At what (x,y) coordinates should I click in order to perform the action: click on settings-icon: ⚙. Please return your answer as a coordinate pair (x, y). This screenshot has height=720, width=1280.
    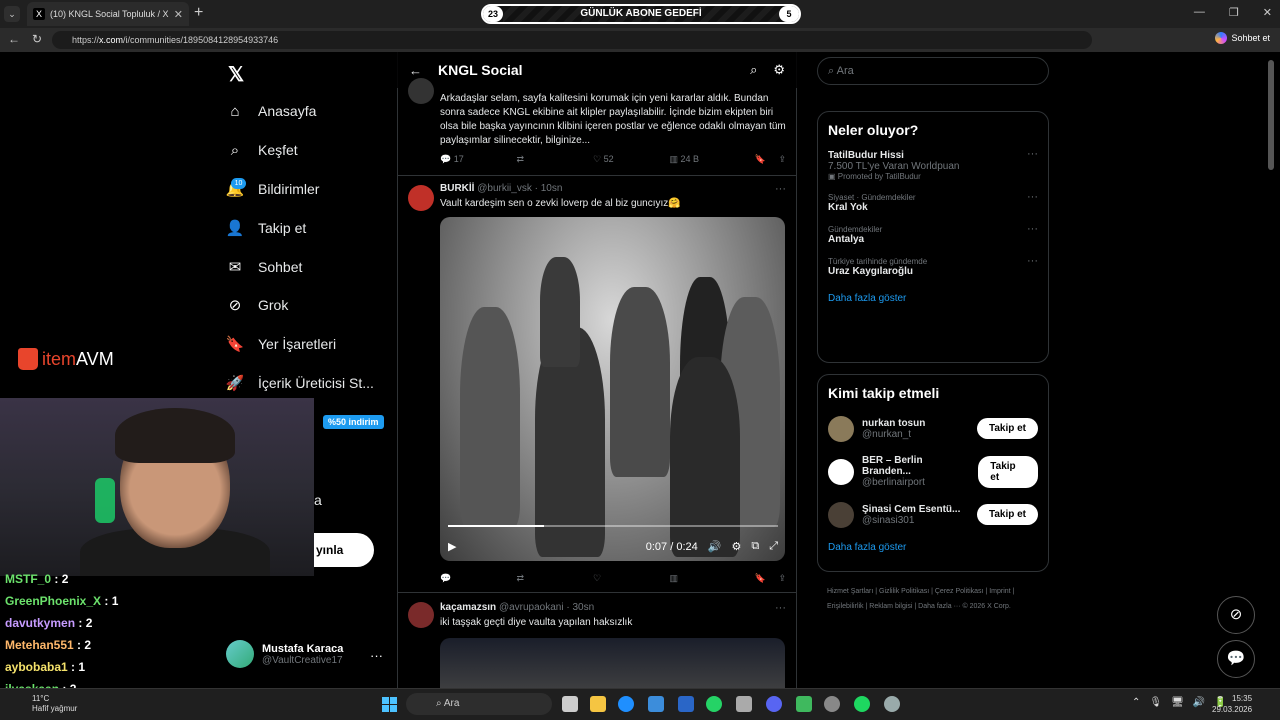
    Looking at the image, I should click on (736, 546).